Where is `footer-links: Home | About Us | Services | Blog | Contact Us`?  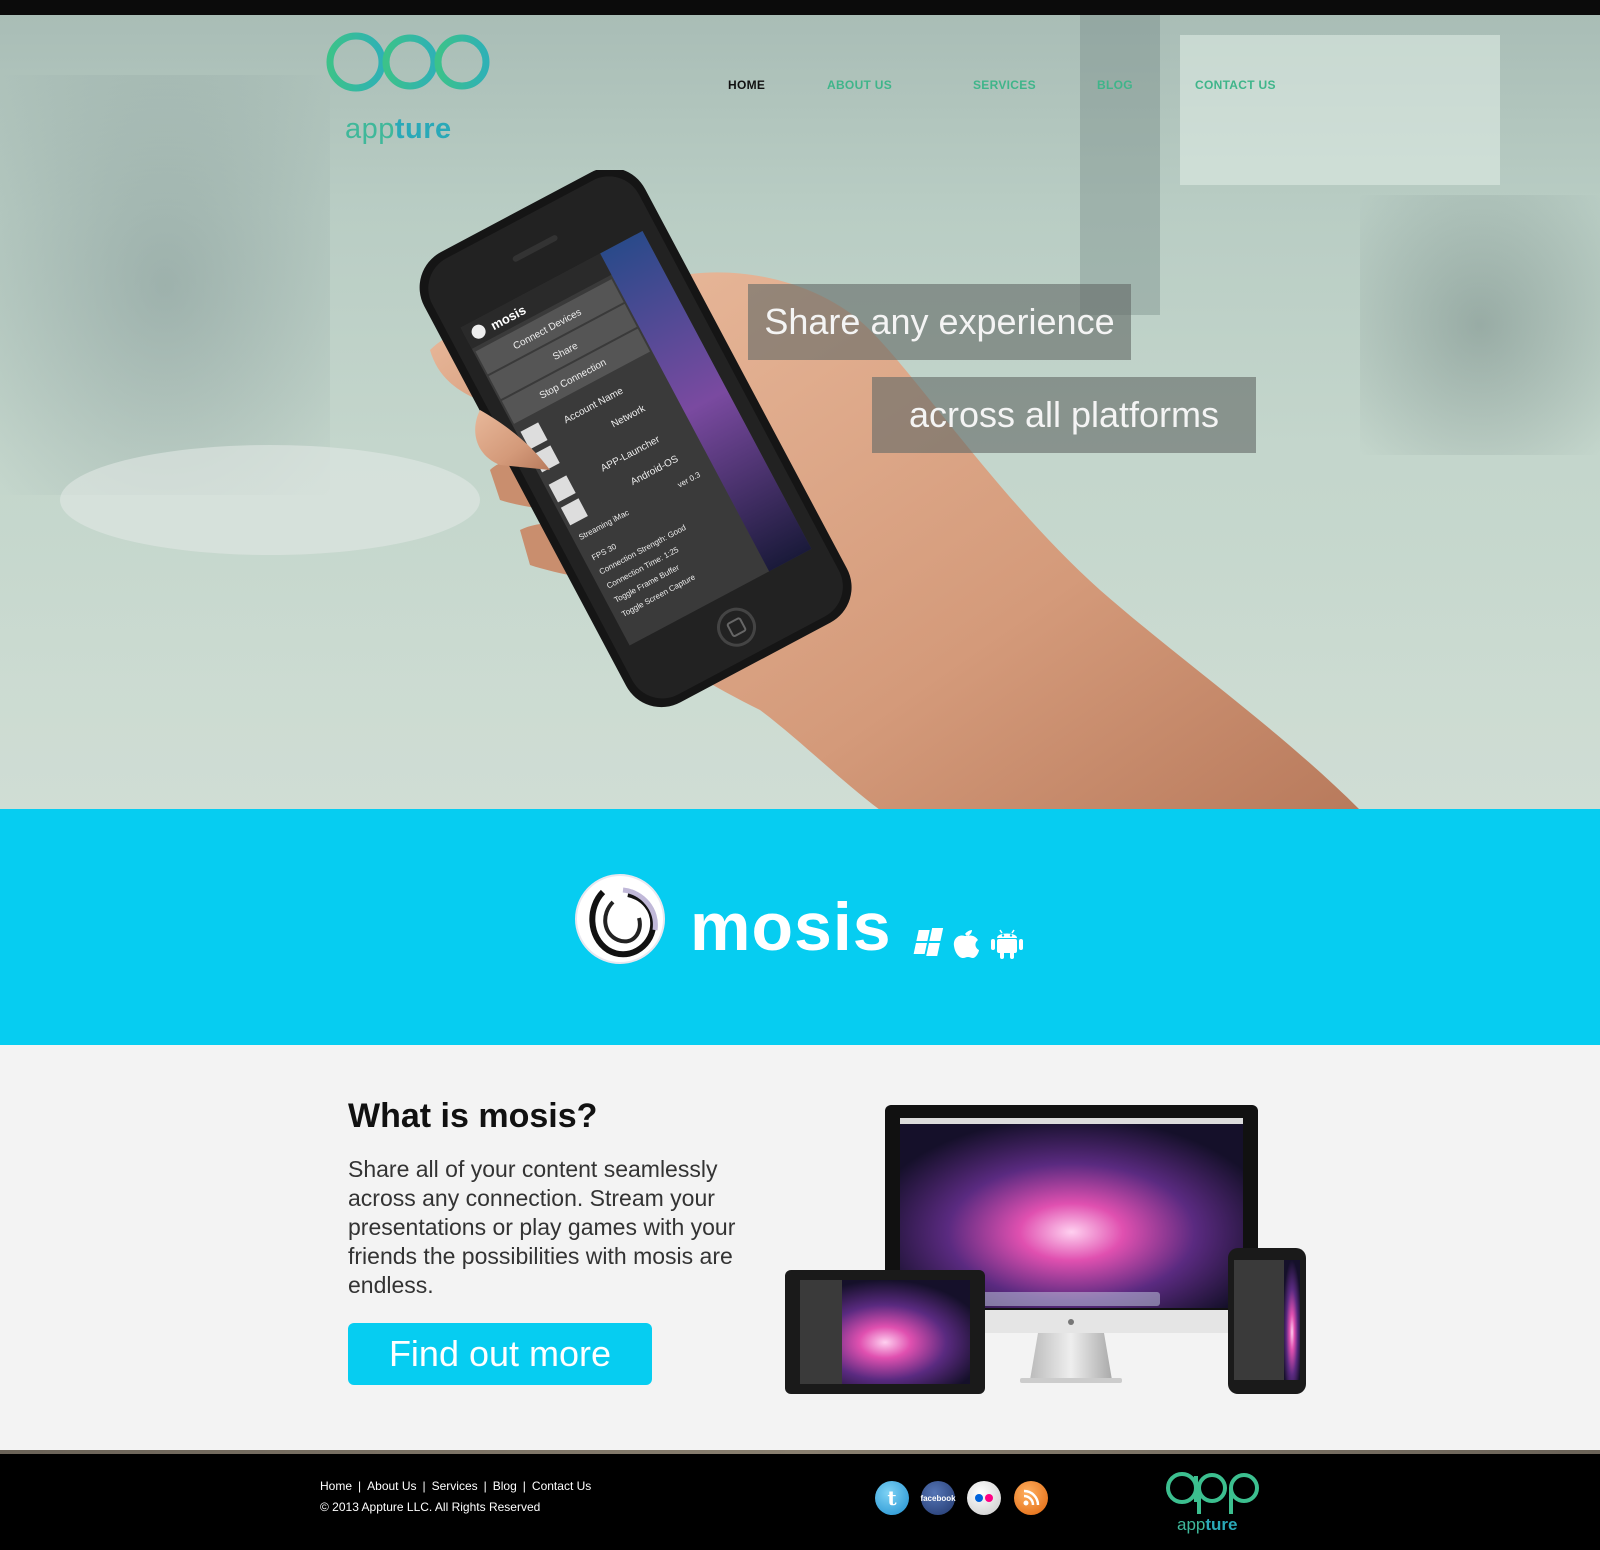
footer-links: Home | About Us | Services | Blog | Contact Us is located at coordinates (456, 1486).